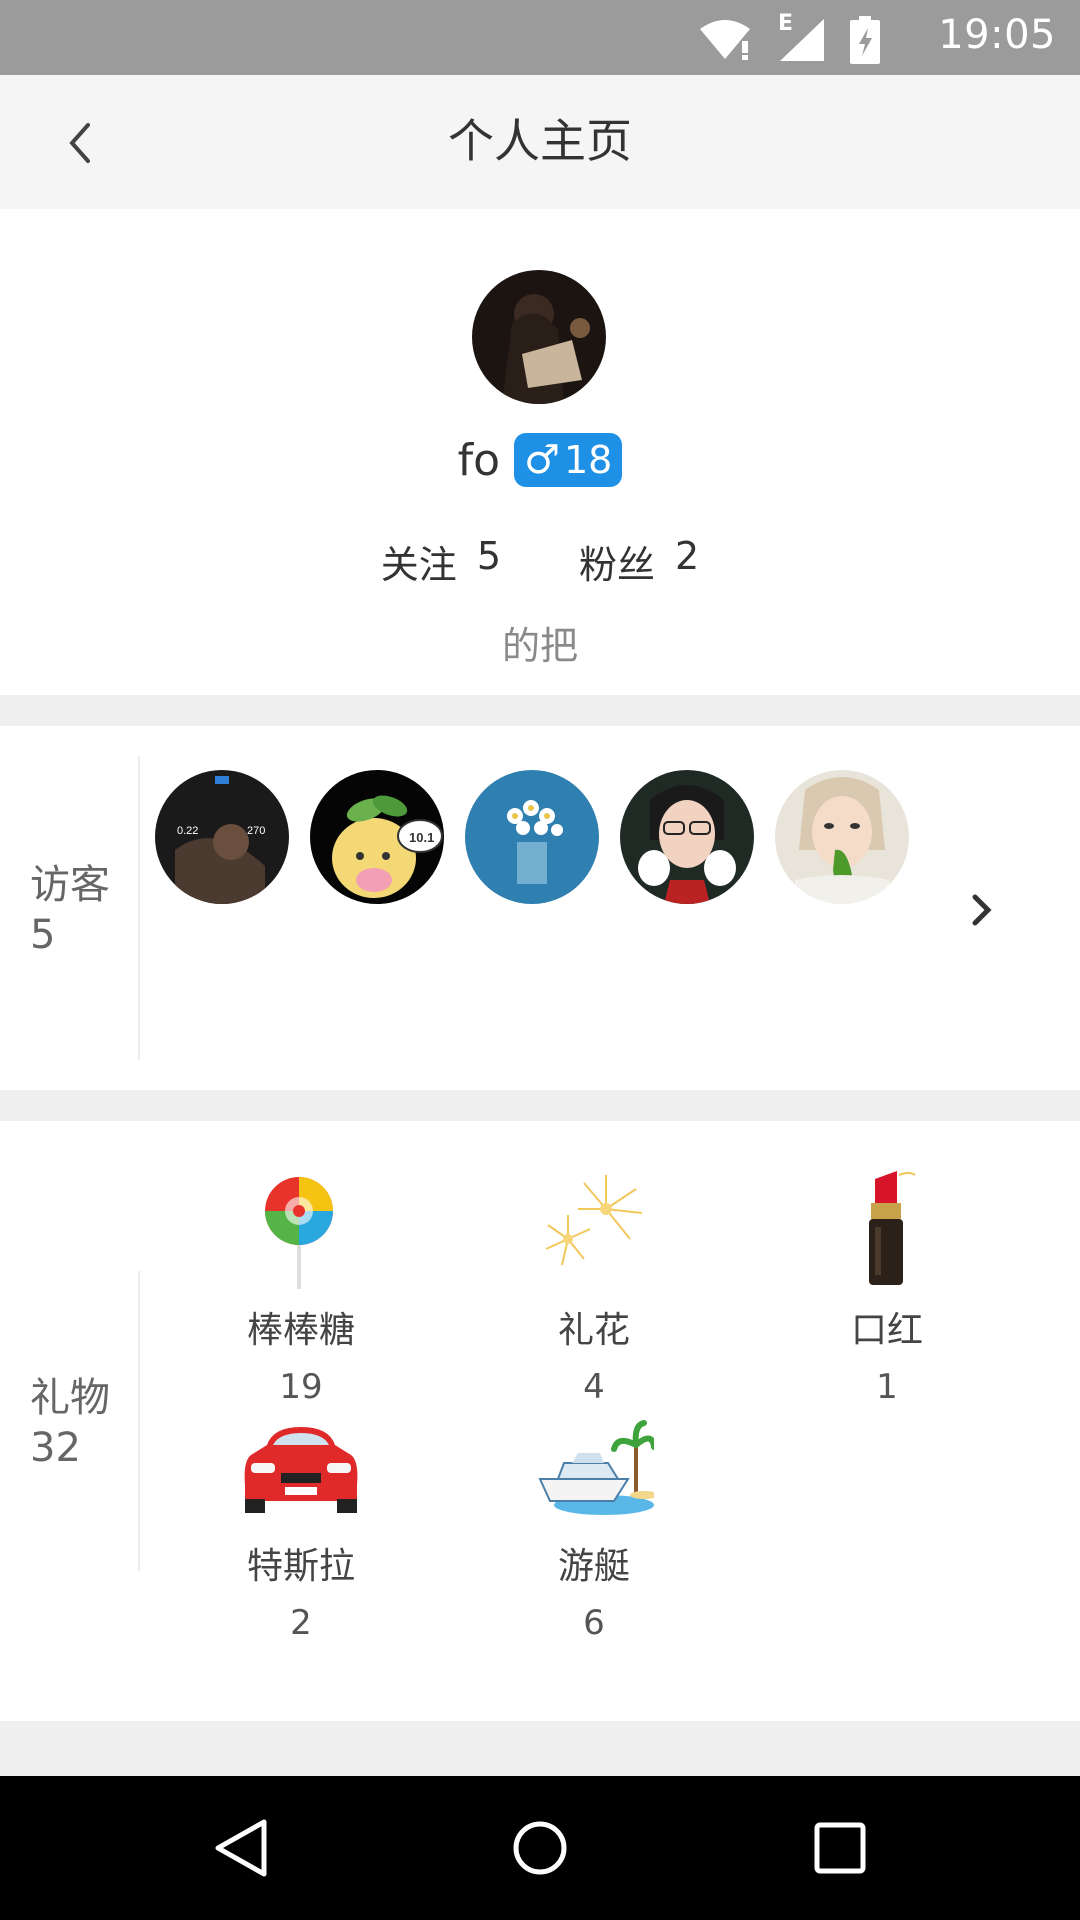 Image resolution: width=1080 pixels, height=1920 pixels. I want to click on gift-count: 4, so click(594, 1387).